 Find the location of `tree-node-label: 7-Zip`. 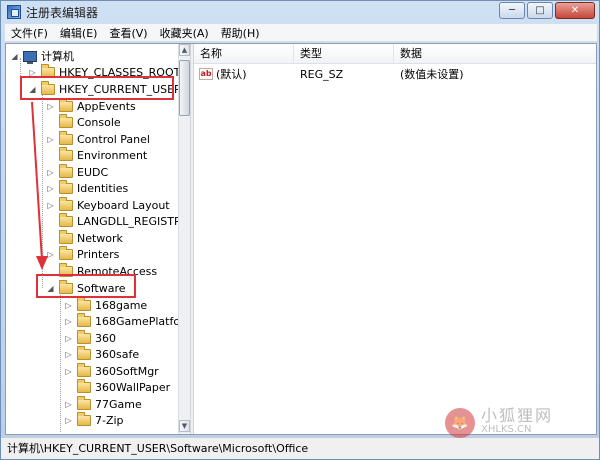

tree-node-label: 7-Zip is located at coordinates (109, 420).